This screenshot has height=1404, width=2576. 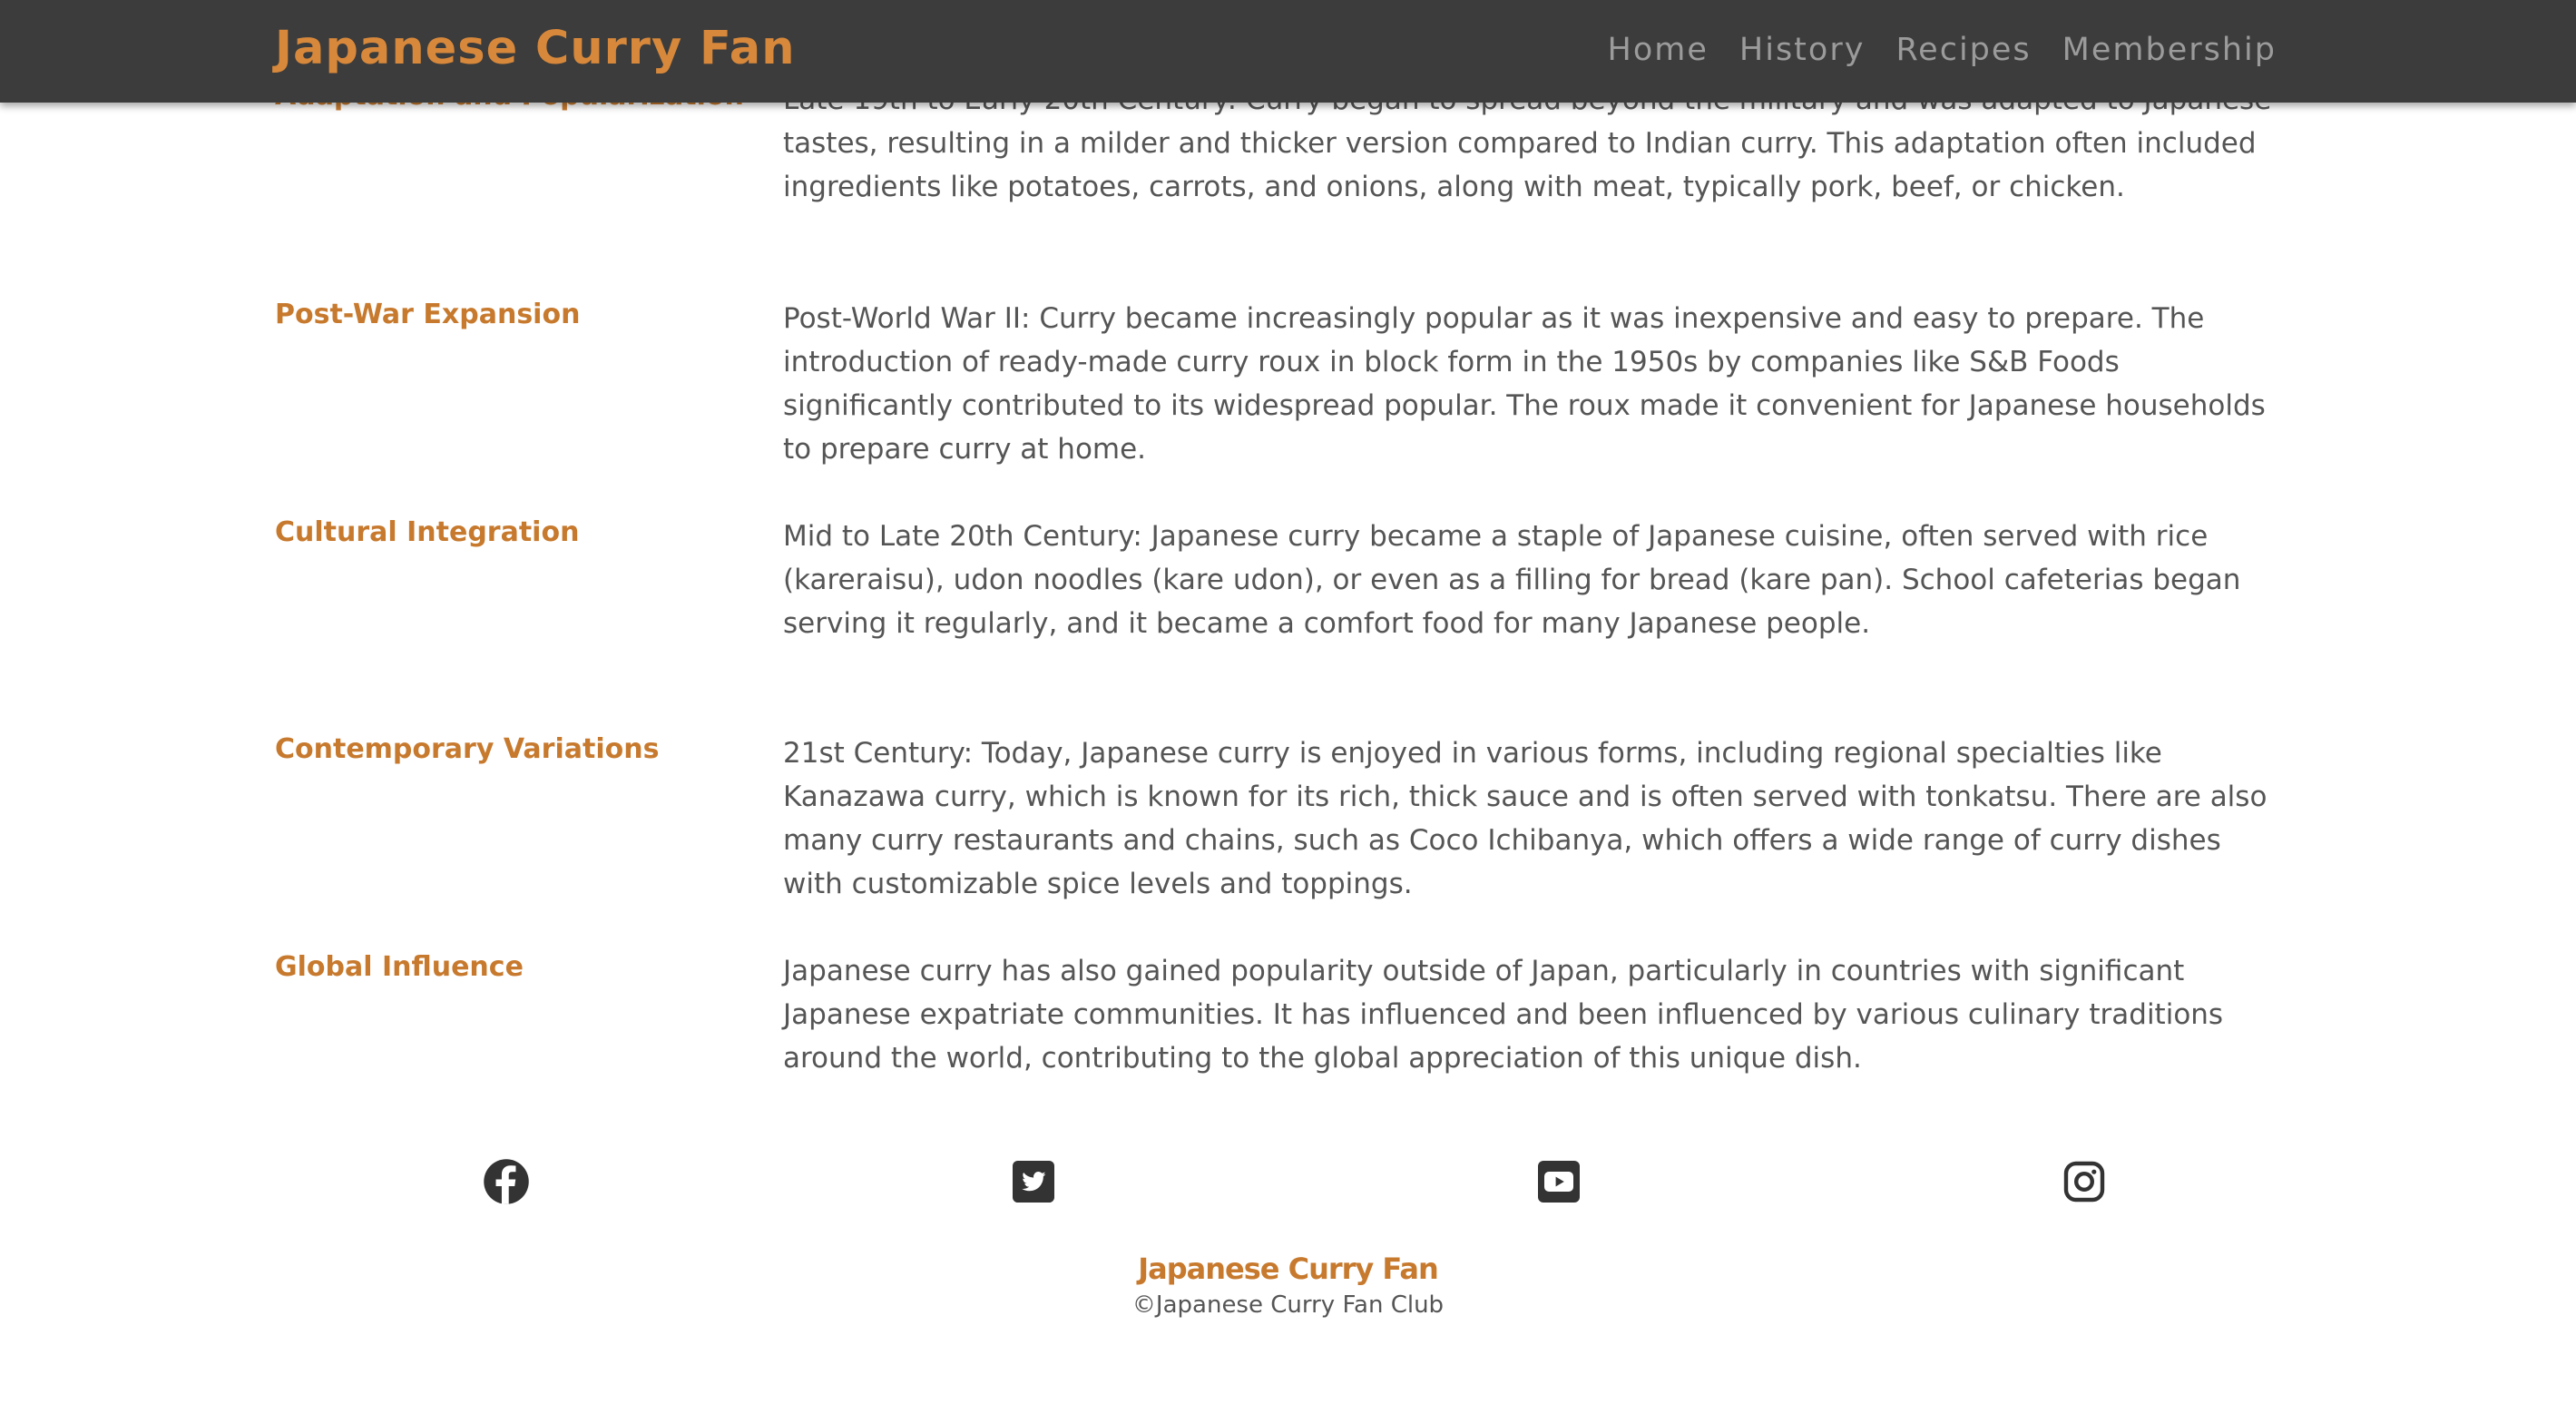 I want to click on site-logo: Japanese Curry Fan, so click(x=535, y=49).